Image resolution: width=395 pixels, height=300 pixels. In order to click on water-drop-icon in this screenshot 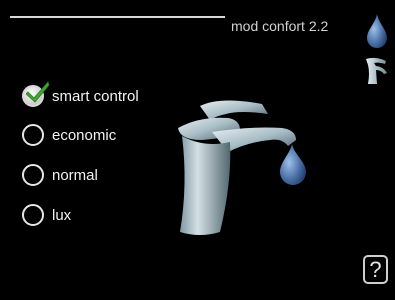, I will do `click(377, 31)`.